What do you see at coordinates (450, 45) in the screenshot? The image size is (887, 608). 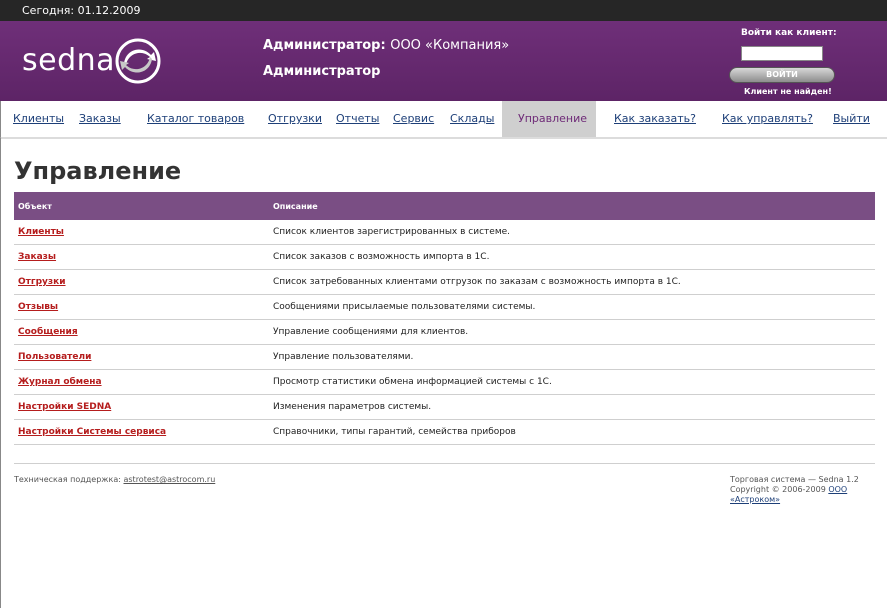 I see `org-name: ООО «Компания»` at bounding box center [450, 45].